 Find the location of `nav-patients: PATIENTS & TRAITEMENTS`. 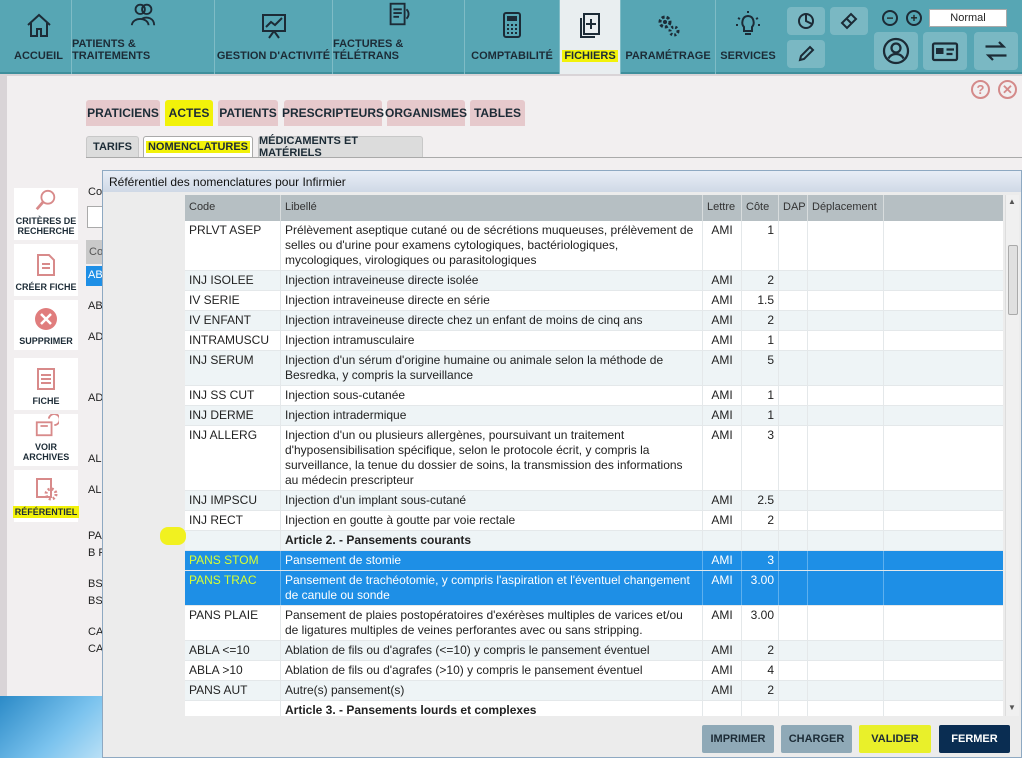

nav-patients: PATIENTS & TRAITEMENTS is located at coordinates (143, 37).